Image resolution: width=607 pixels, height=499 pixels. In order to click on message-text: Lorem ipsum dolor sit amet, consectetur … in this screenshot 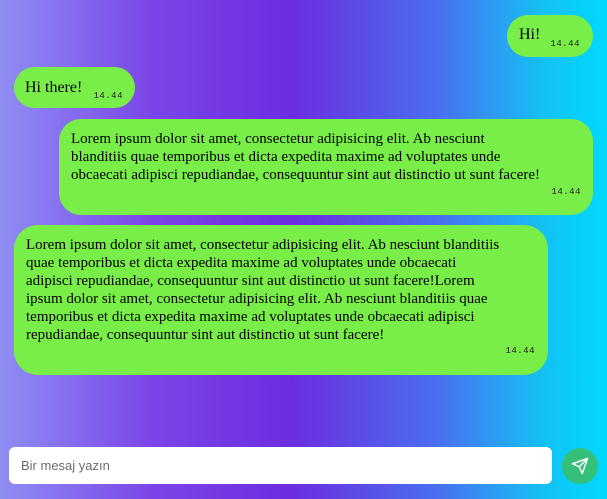, I will do `click(306, 157)`.